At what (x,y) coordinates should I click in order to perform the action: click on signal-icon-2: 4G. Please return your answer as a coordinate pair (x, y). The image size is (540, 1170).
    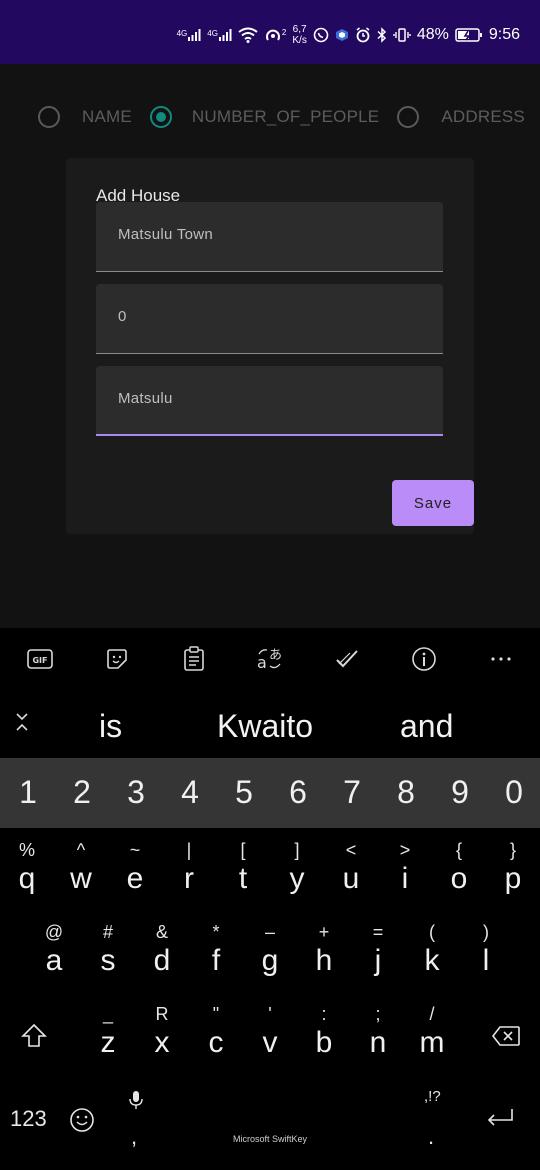
    Looking at the image, I should click on (219, 35).